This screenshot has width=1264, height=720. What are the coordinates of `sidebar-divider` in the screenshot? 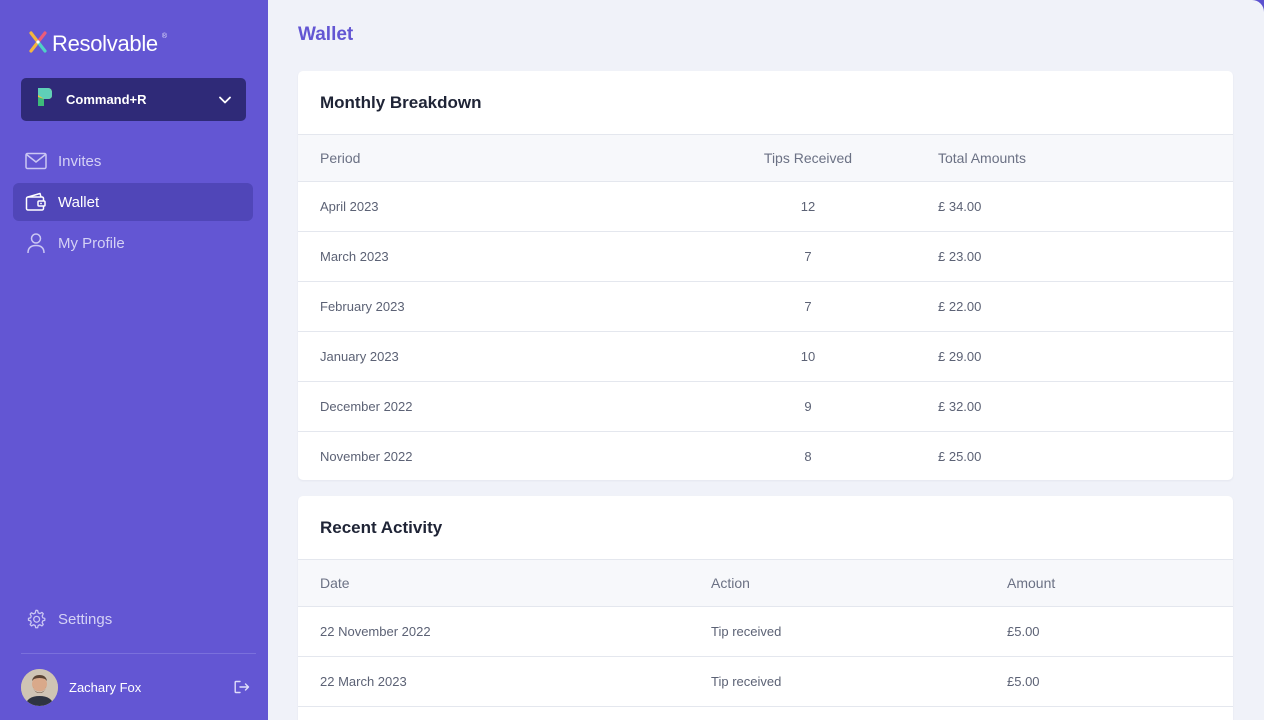 It's located at (138, 653).